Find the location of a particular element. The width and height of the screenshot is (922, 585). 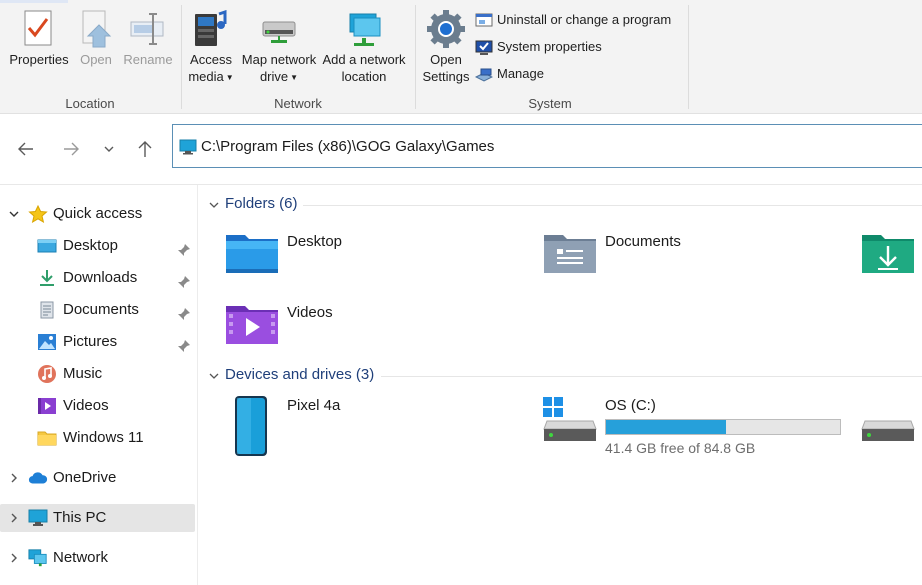

rename-icon is located at coordinates (147, 29).